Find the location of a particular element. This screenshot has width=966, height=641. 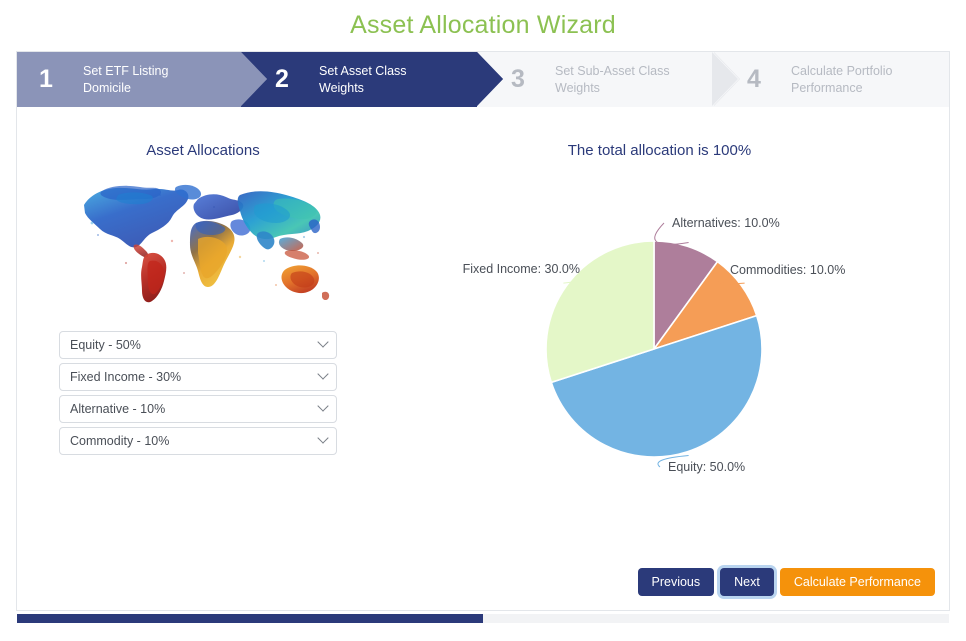

step-label-1-line2: Domicile is located at coordinates (107, 87).